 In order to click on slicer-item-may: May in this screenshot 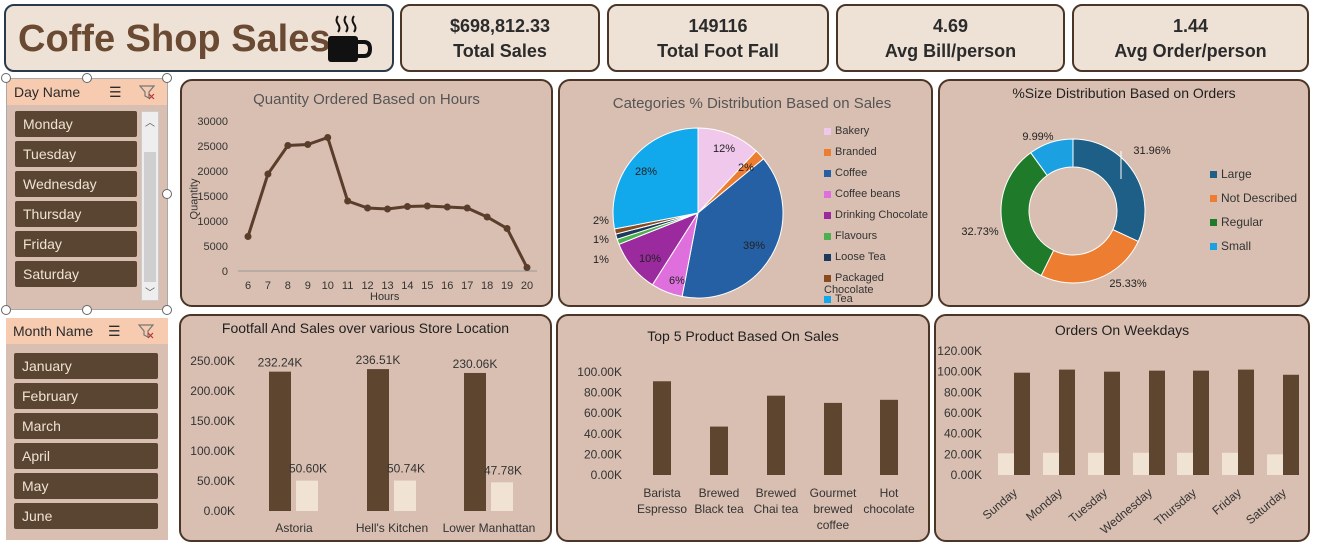, I will do `click(86, 486)`.